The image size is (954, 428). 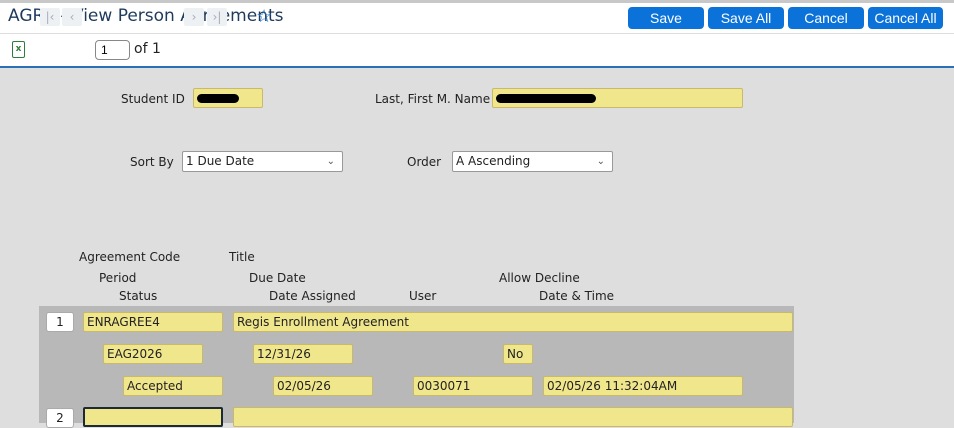 I want to click on date-time-field: 02/05/26 11:32:04AM, so click(x=643, y=386).